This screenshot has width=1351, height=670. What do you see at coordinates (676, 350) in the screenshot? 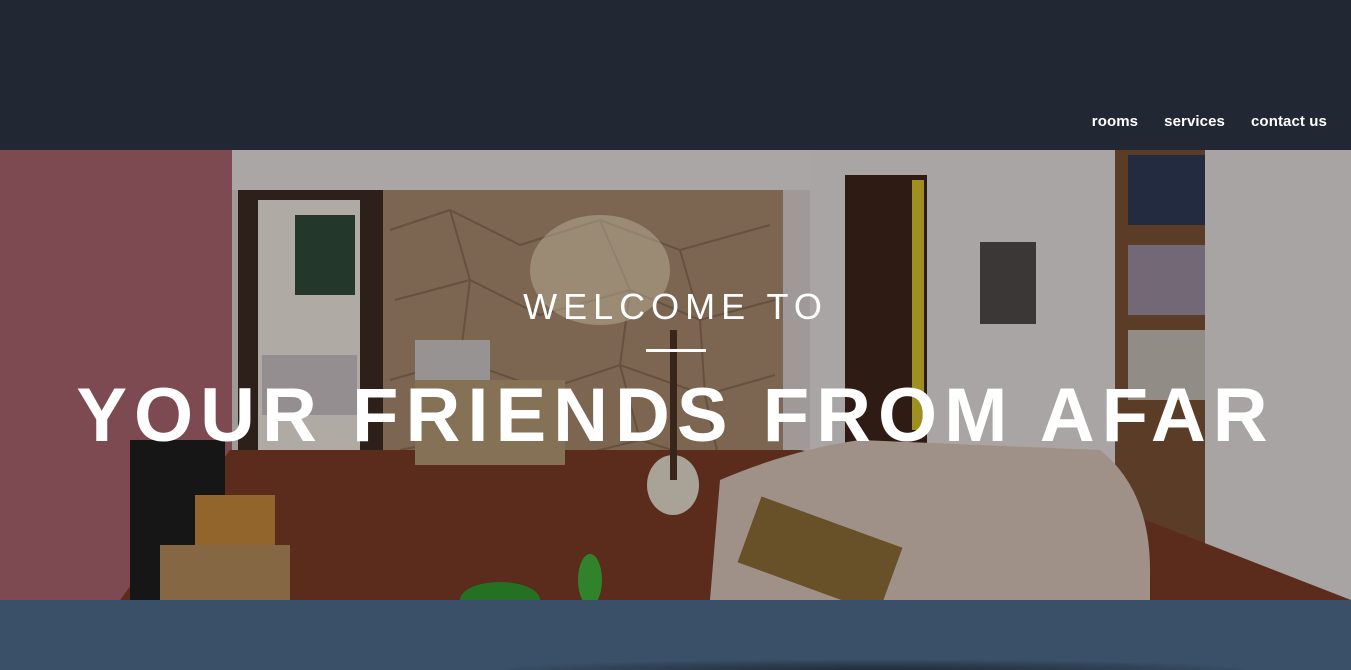
I see `hero-divider` at bounding box center [676, 350].